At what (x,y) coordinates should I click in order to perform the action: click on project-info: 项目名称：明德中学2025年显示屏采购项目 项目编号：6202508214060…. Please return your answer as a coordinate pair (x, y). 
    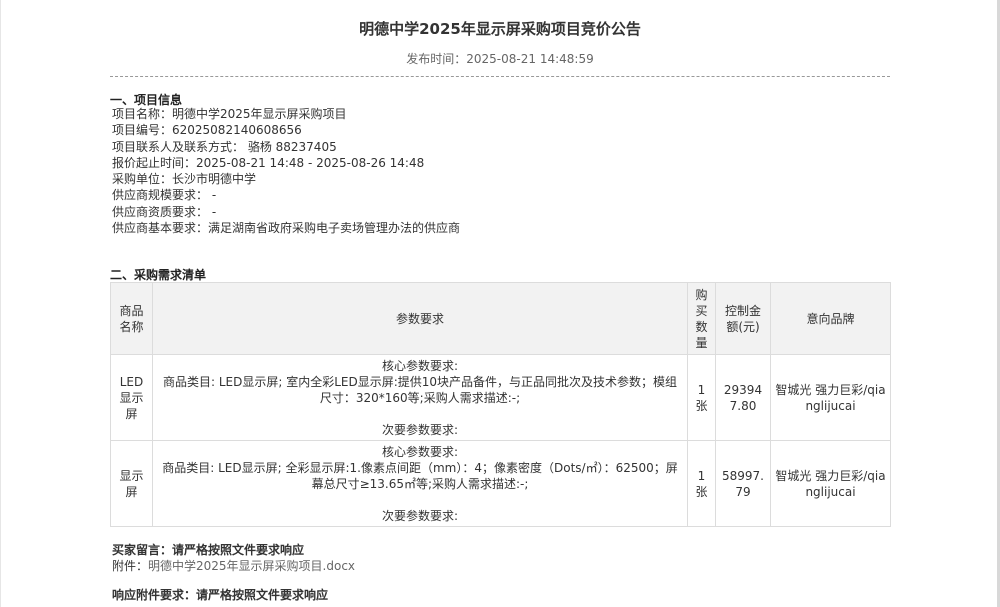
    Looking at the image, I should click on (286, 171).